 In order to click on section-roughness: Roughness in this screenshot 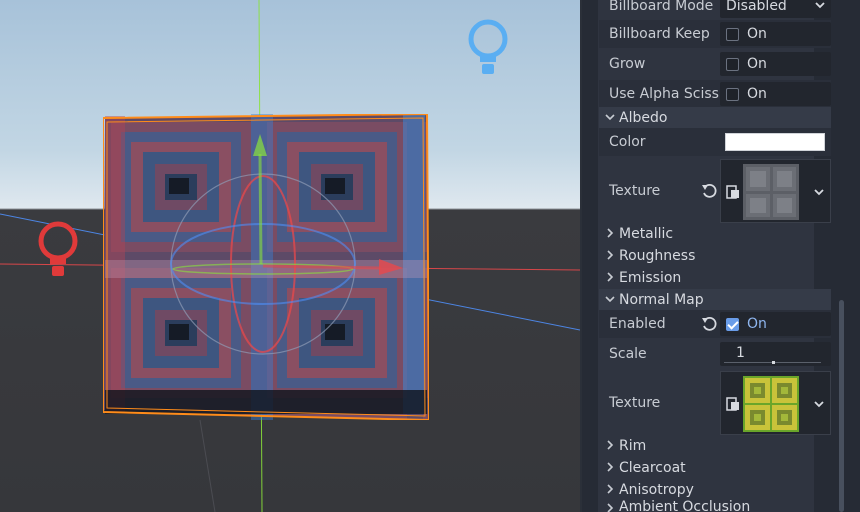, I will do `click(715, 256)`.